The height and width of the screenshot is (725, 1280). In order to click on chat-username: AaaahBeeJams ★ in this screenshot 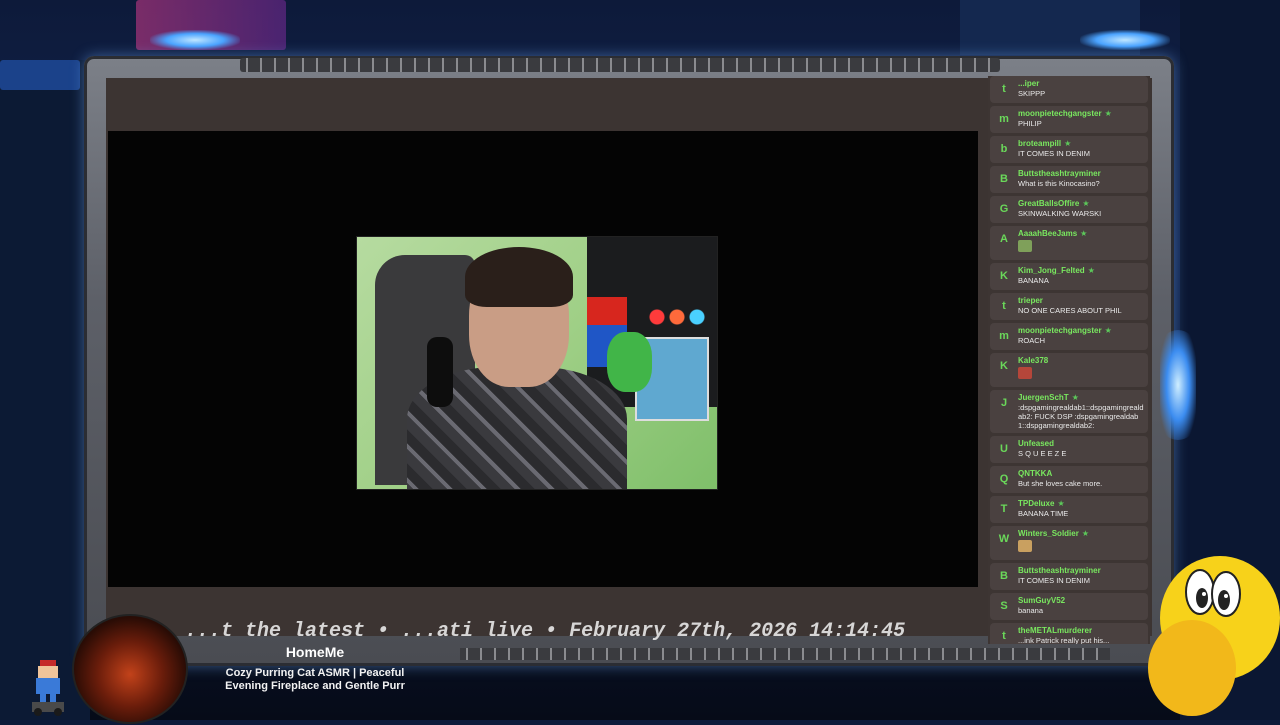, I will do `click(1082, 234)`.